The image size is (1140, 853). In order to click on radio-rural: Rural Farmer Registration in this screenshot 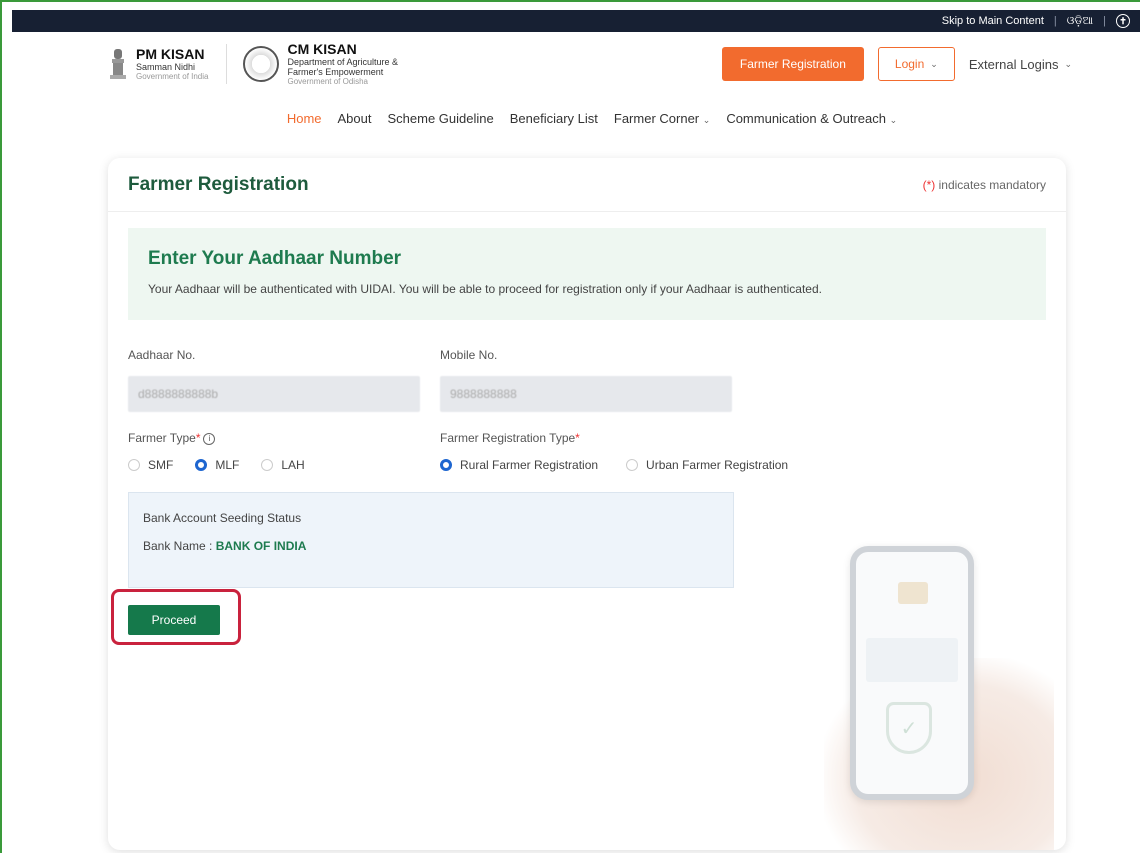, I will do `click(519, 465)`.